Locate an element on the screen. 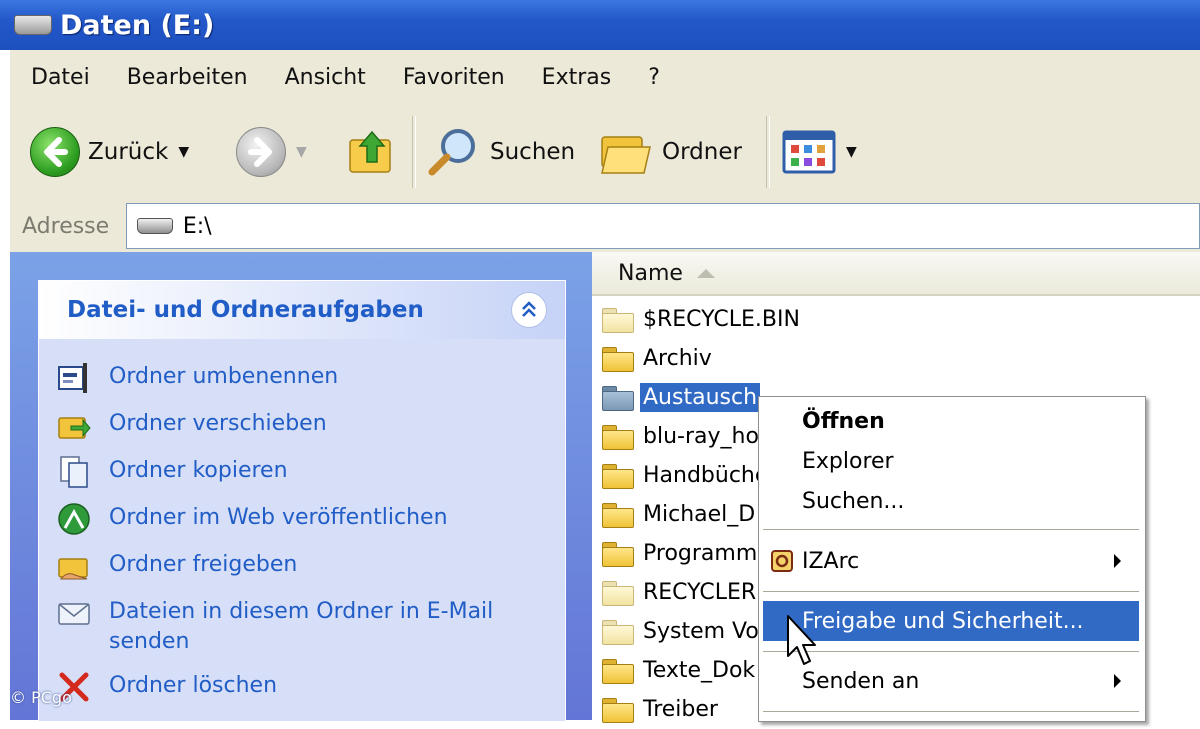 The width and height of the screenshot is (1200, 729). menu-datei: Datei is located at coordinates (60, 77).